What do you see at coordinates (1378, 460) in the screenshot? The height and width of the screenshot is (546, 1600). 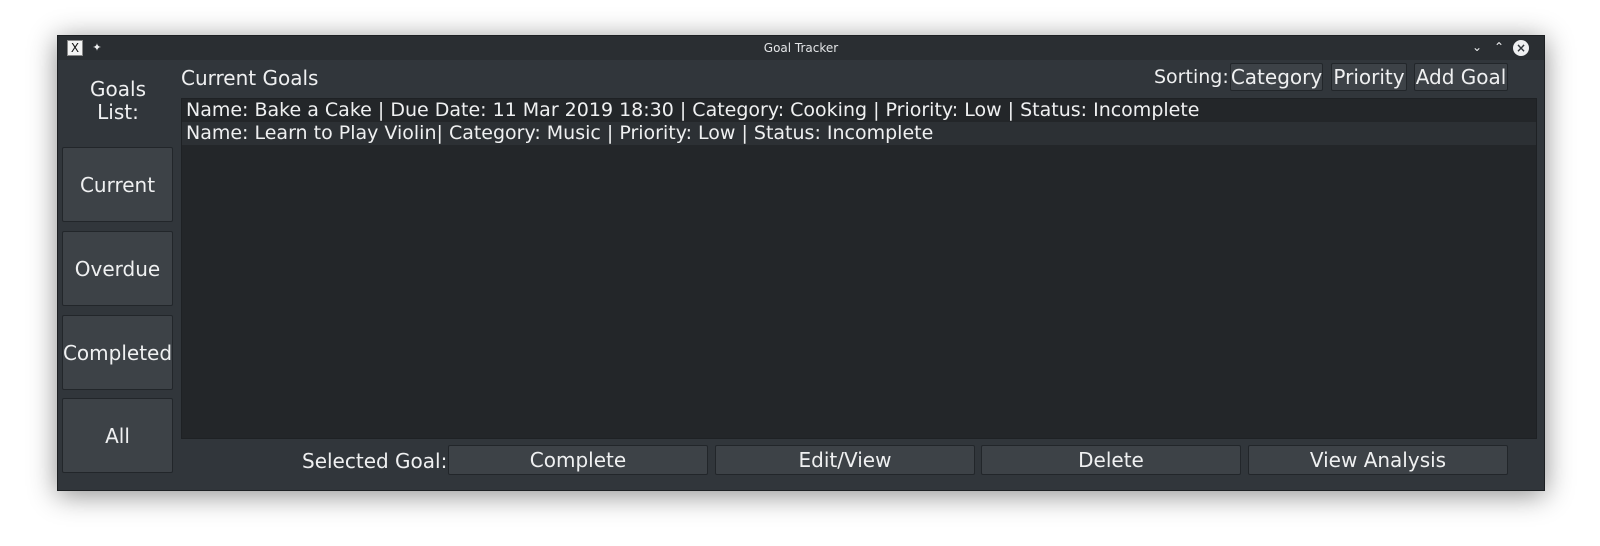 I see `view-analysis-button: View Analysis` at bounding box center [1378, 460].